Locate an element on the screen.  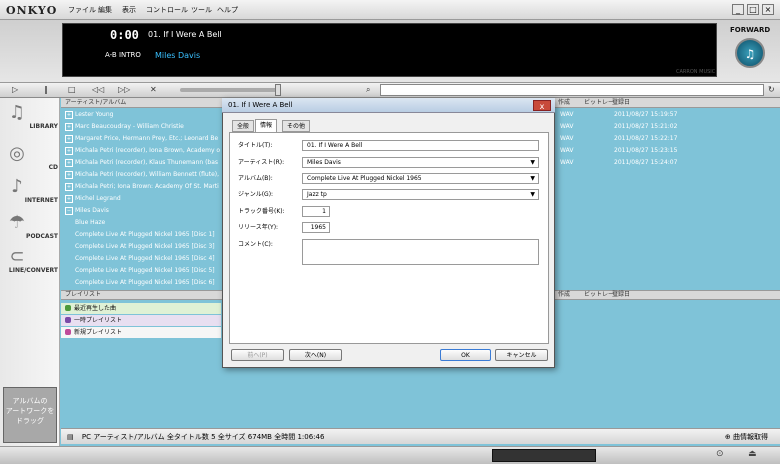
playlist-item-new: 新規プレイリスト is located at coordinates (141, 332).